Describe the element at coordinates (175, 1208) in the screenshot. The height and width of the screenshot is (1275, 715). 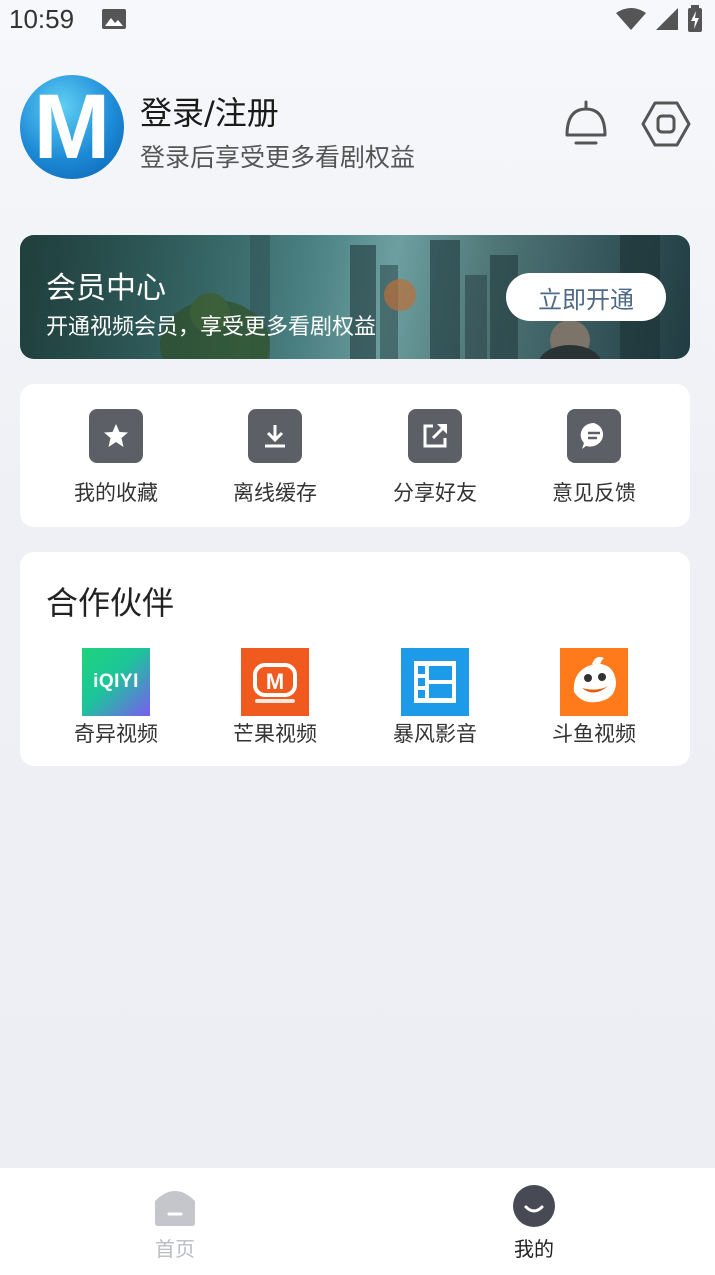
I see `home-icon` at that location.